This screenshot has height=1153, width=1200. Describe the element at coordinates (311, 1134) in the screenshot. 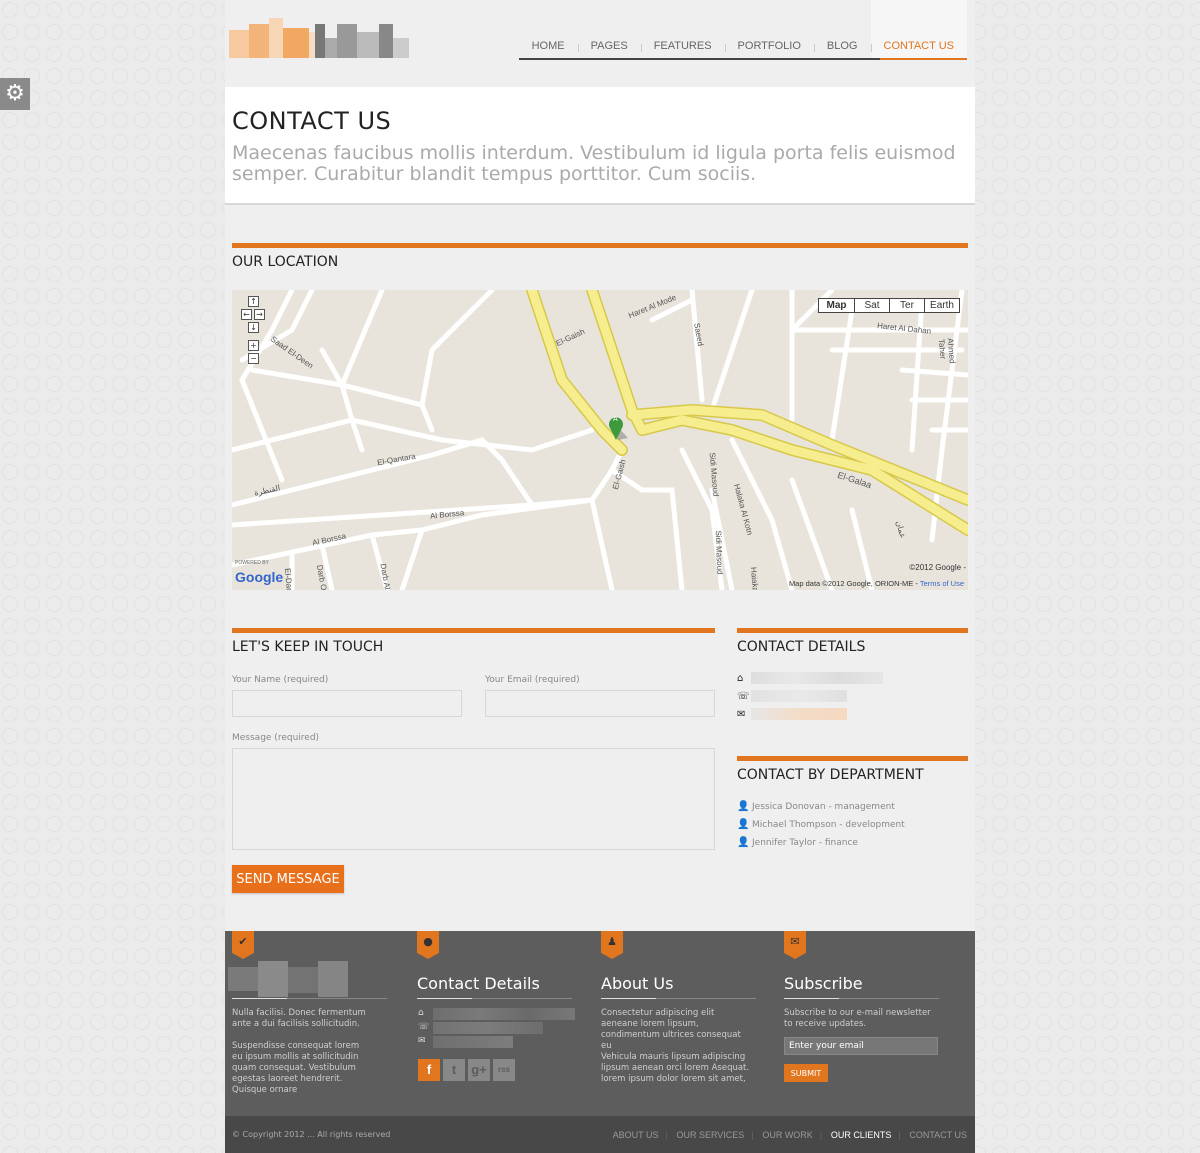

I see `copyright-text: © Copyright 2012 ... All rights reserved` at that location.